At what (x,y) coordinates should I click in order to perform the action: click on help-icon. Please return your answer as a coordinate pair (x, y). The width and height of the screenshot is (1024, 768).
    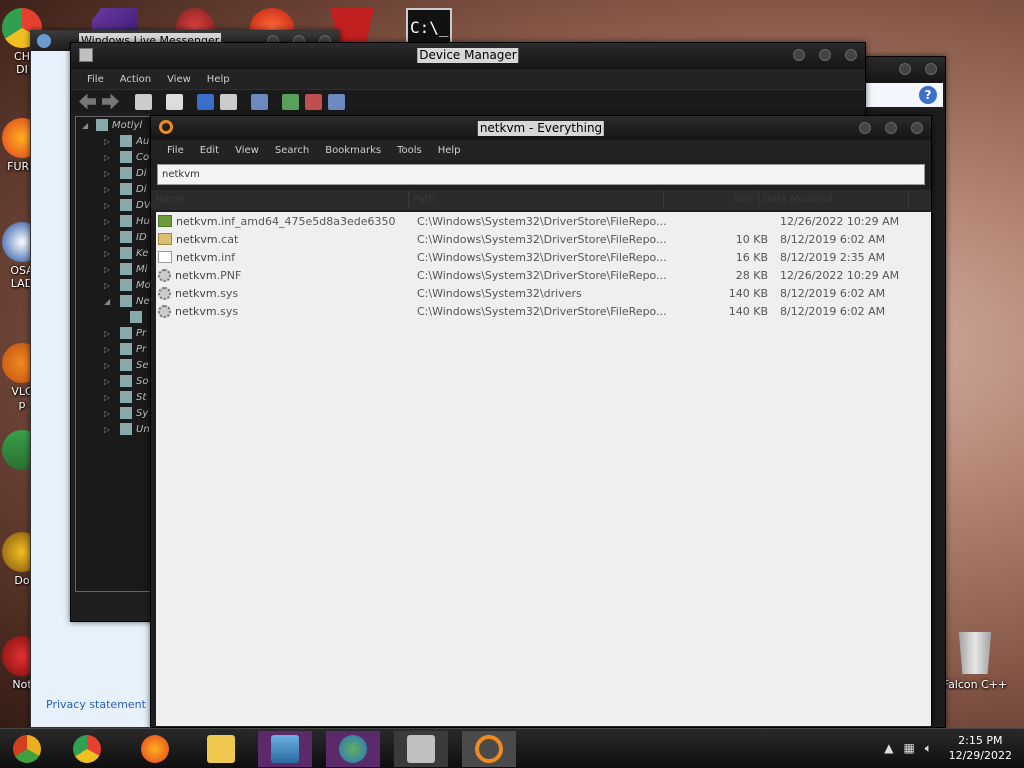
    Looking at the image, I should click on (205, 101).